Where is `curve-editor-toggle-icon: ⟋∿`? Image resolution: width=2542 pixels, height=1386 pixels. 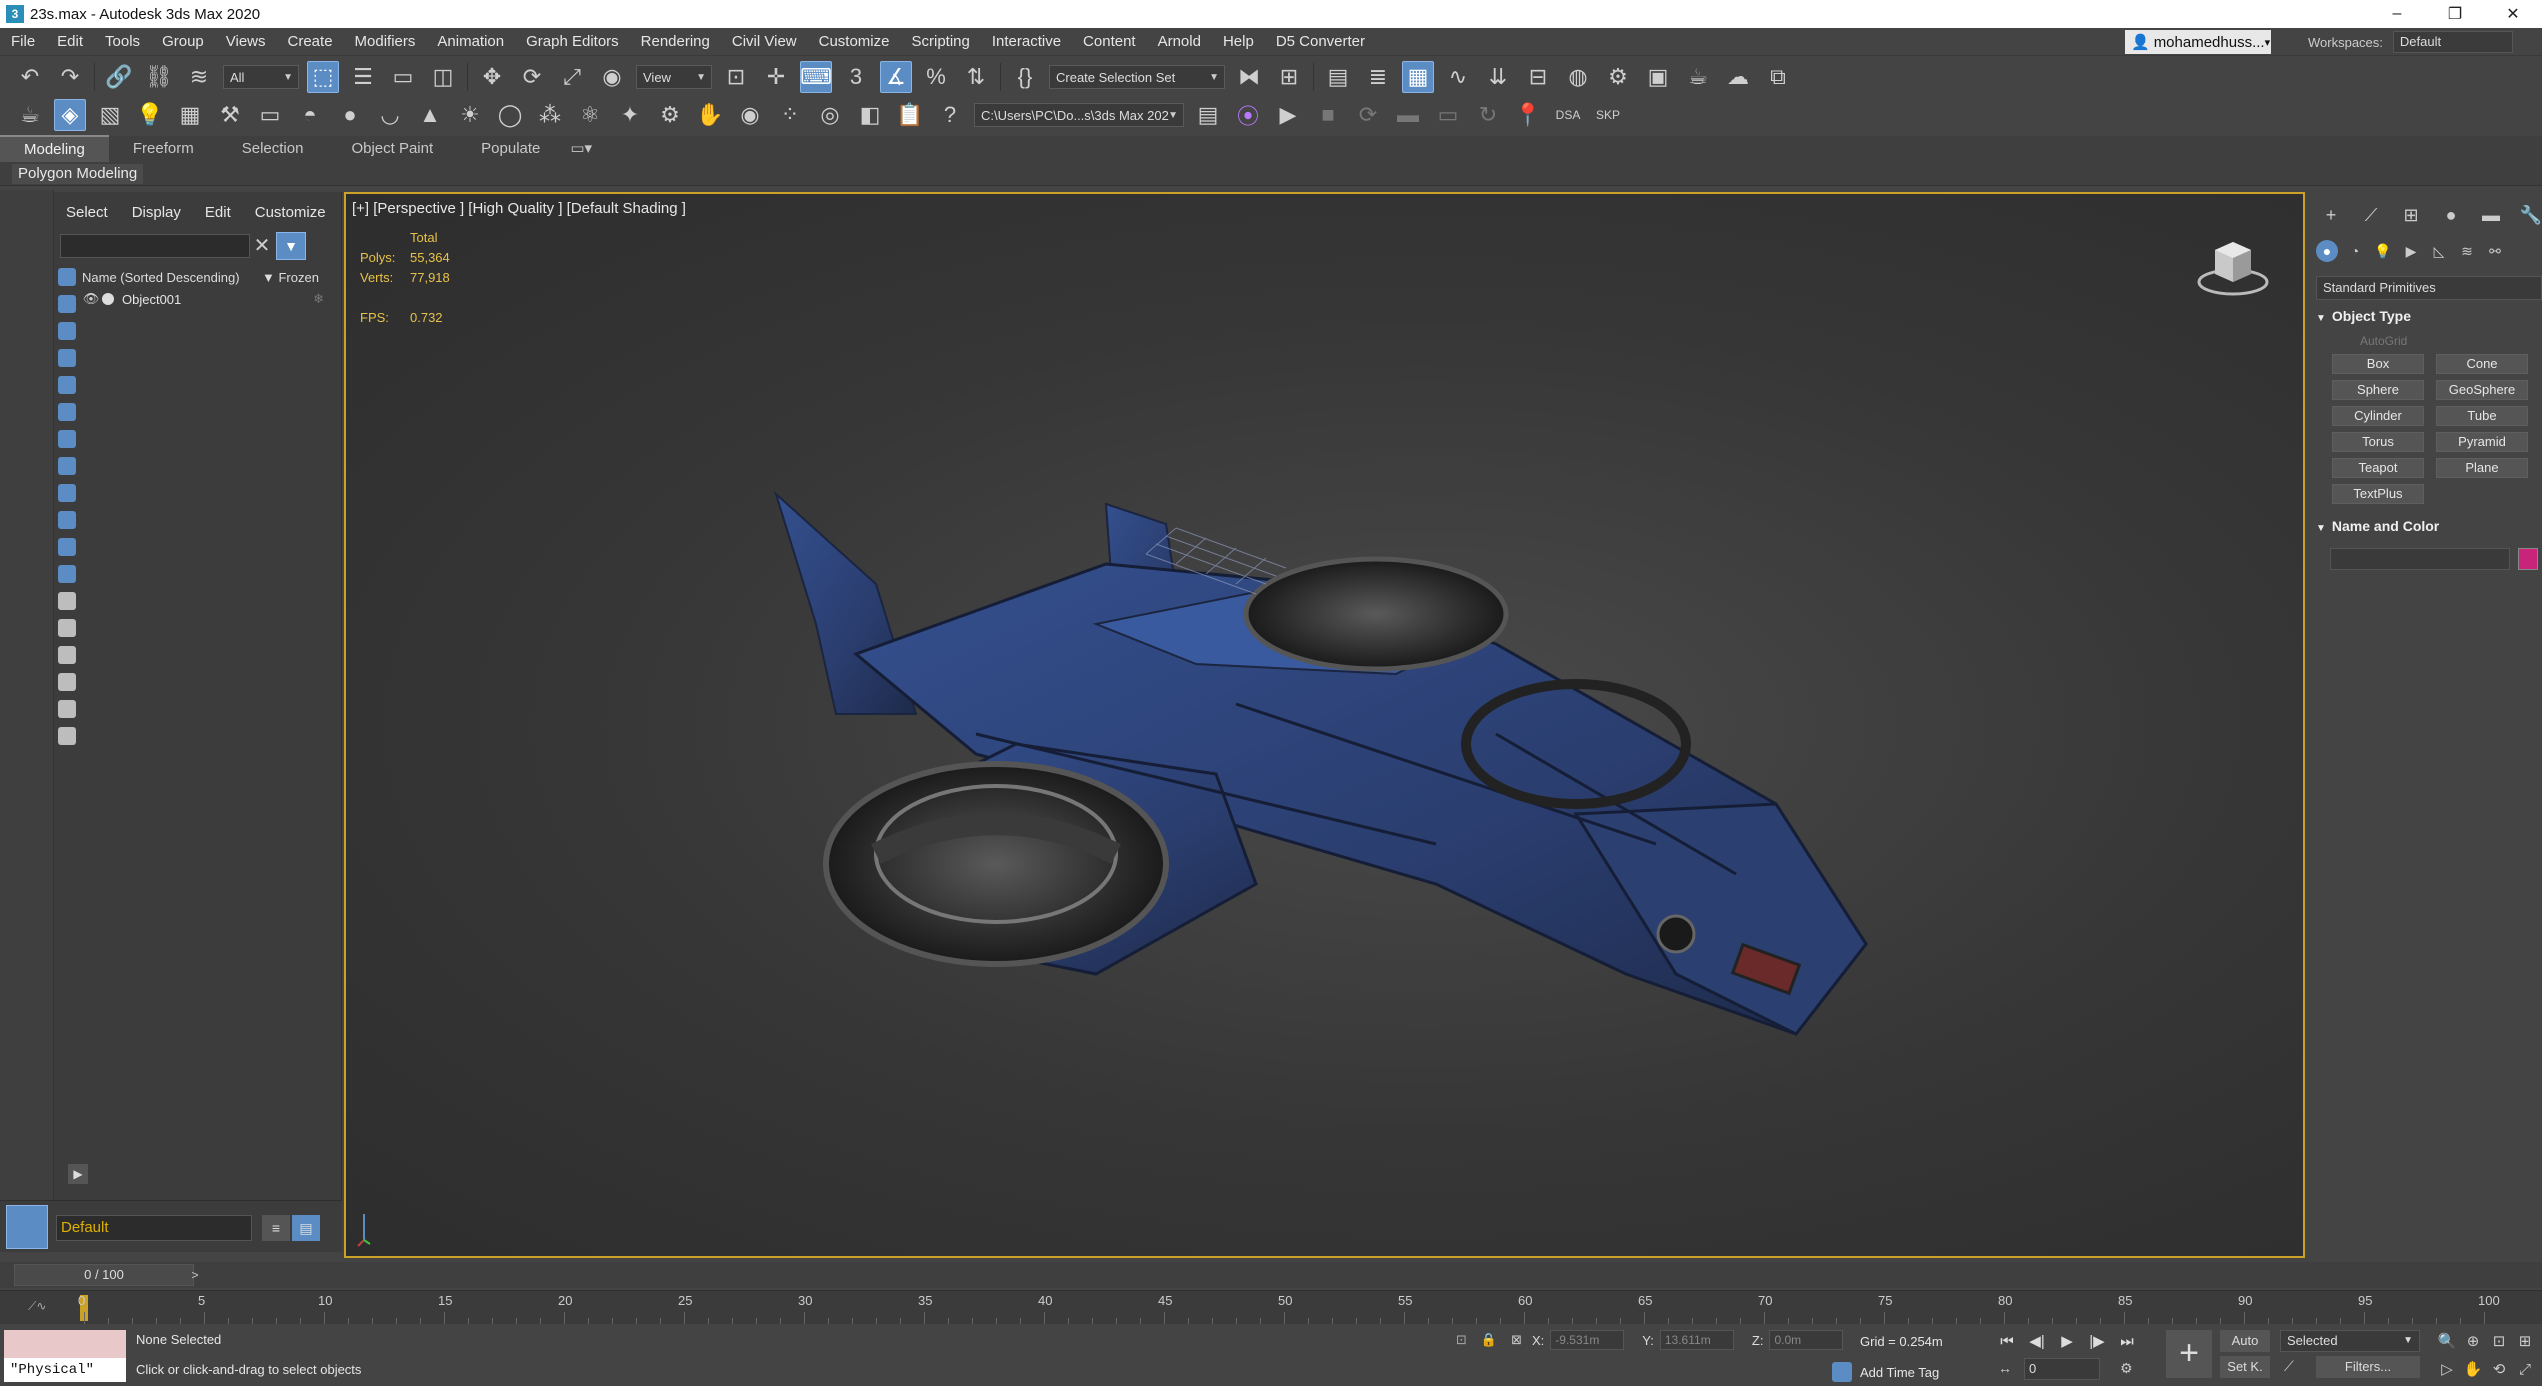 curve-editor-toggle-icon: ⟋∿ is located at coordinates (37, 1306).